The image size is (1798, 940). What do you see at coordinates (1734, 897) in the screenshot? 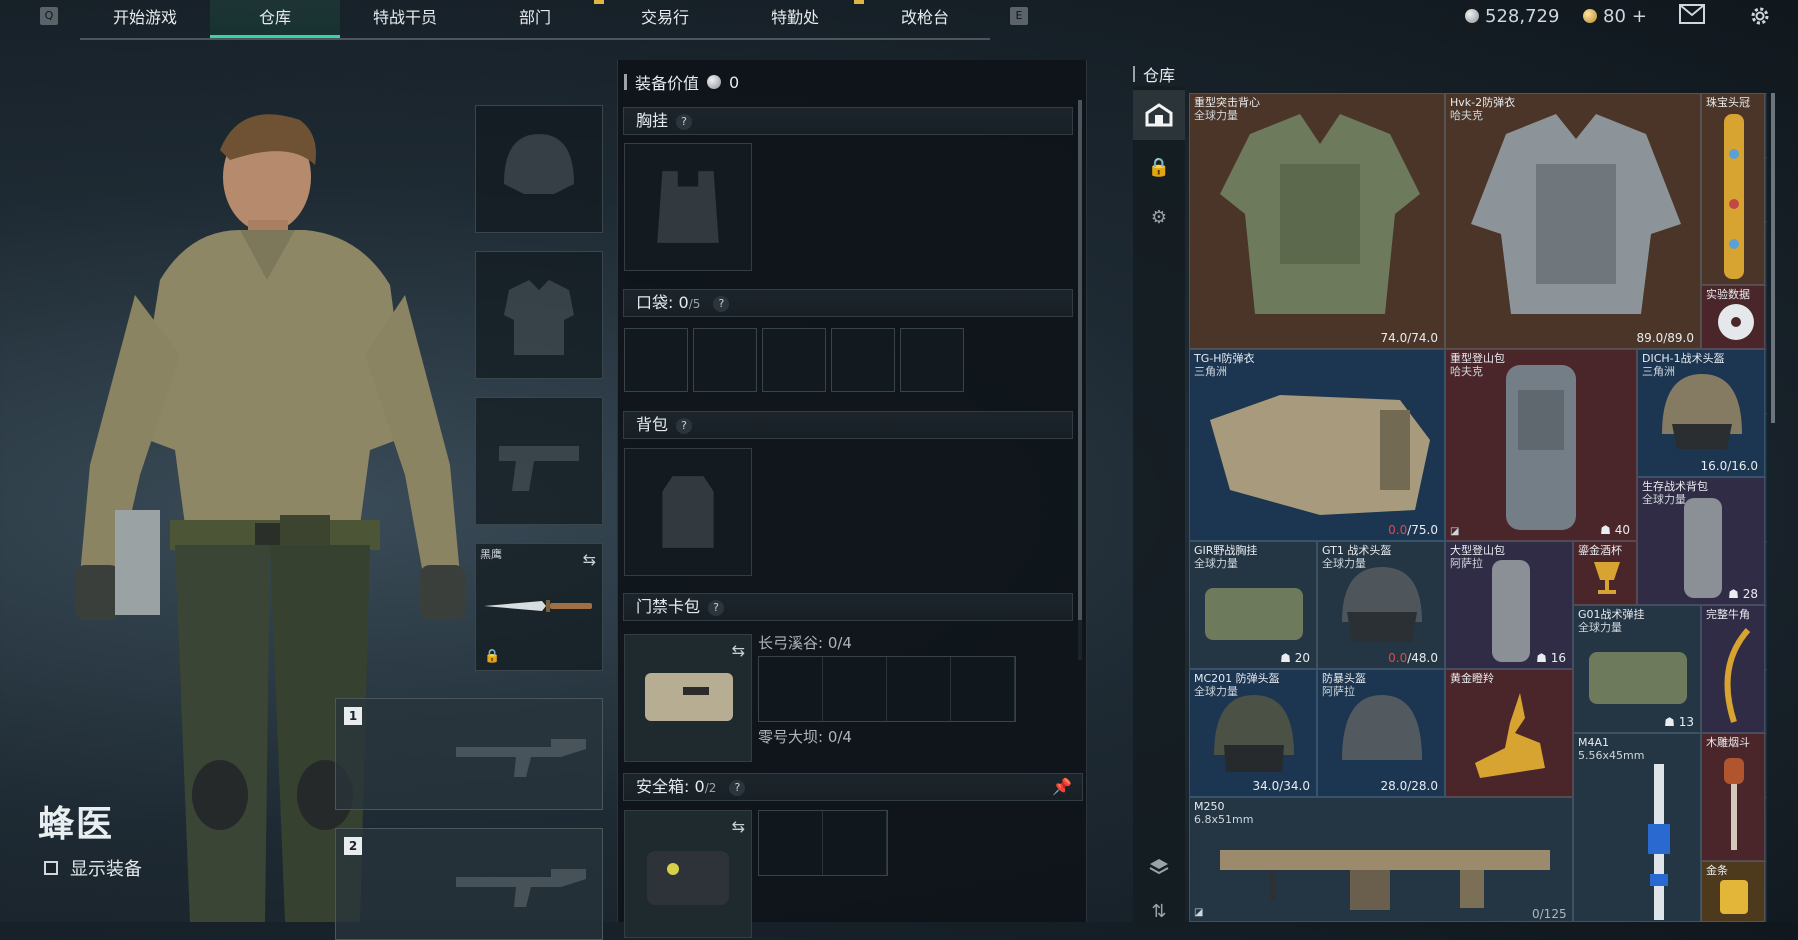
I see `gold-bar-icon` at bounding box center [1734, 897].